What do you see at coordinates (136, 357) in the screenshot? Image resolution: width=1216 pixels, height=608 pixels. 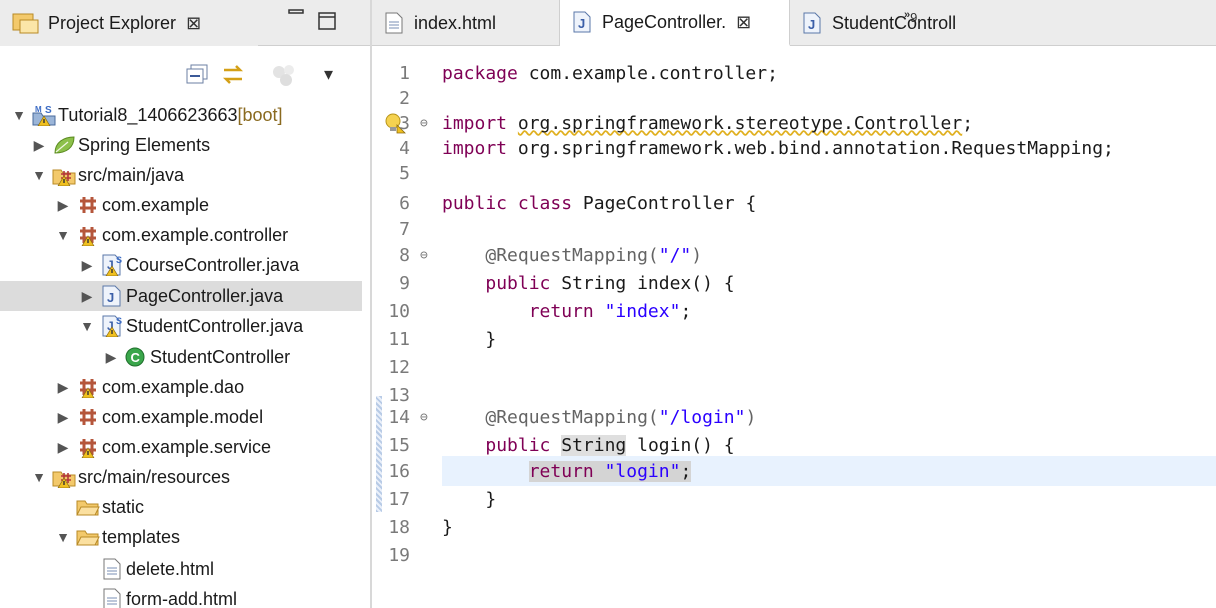 I see `svg-text: C` at bounding box center [136, 357].